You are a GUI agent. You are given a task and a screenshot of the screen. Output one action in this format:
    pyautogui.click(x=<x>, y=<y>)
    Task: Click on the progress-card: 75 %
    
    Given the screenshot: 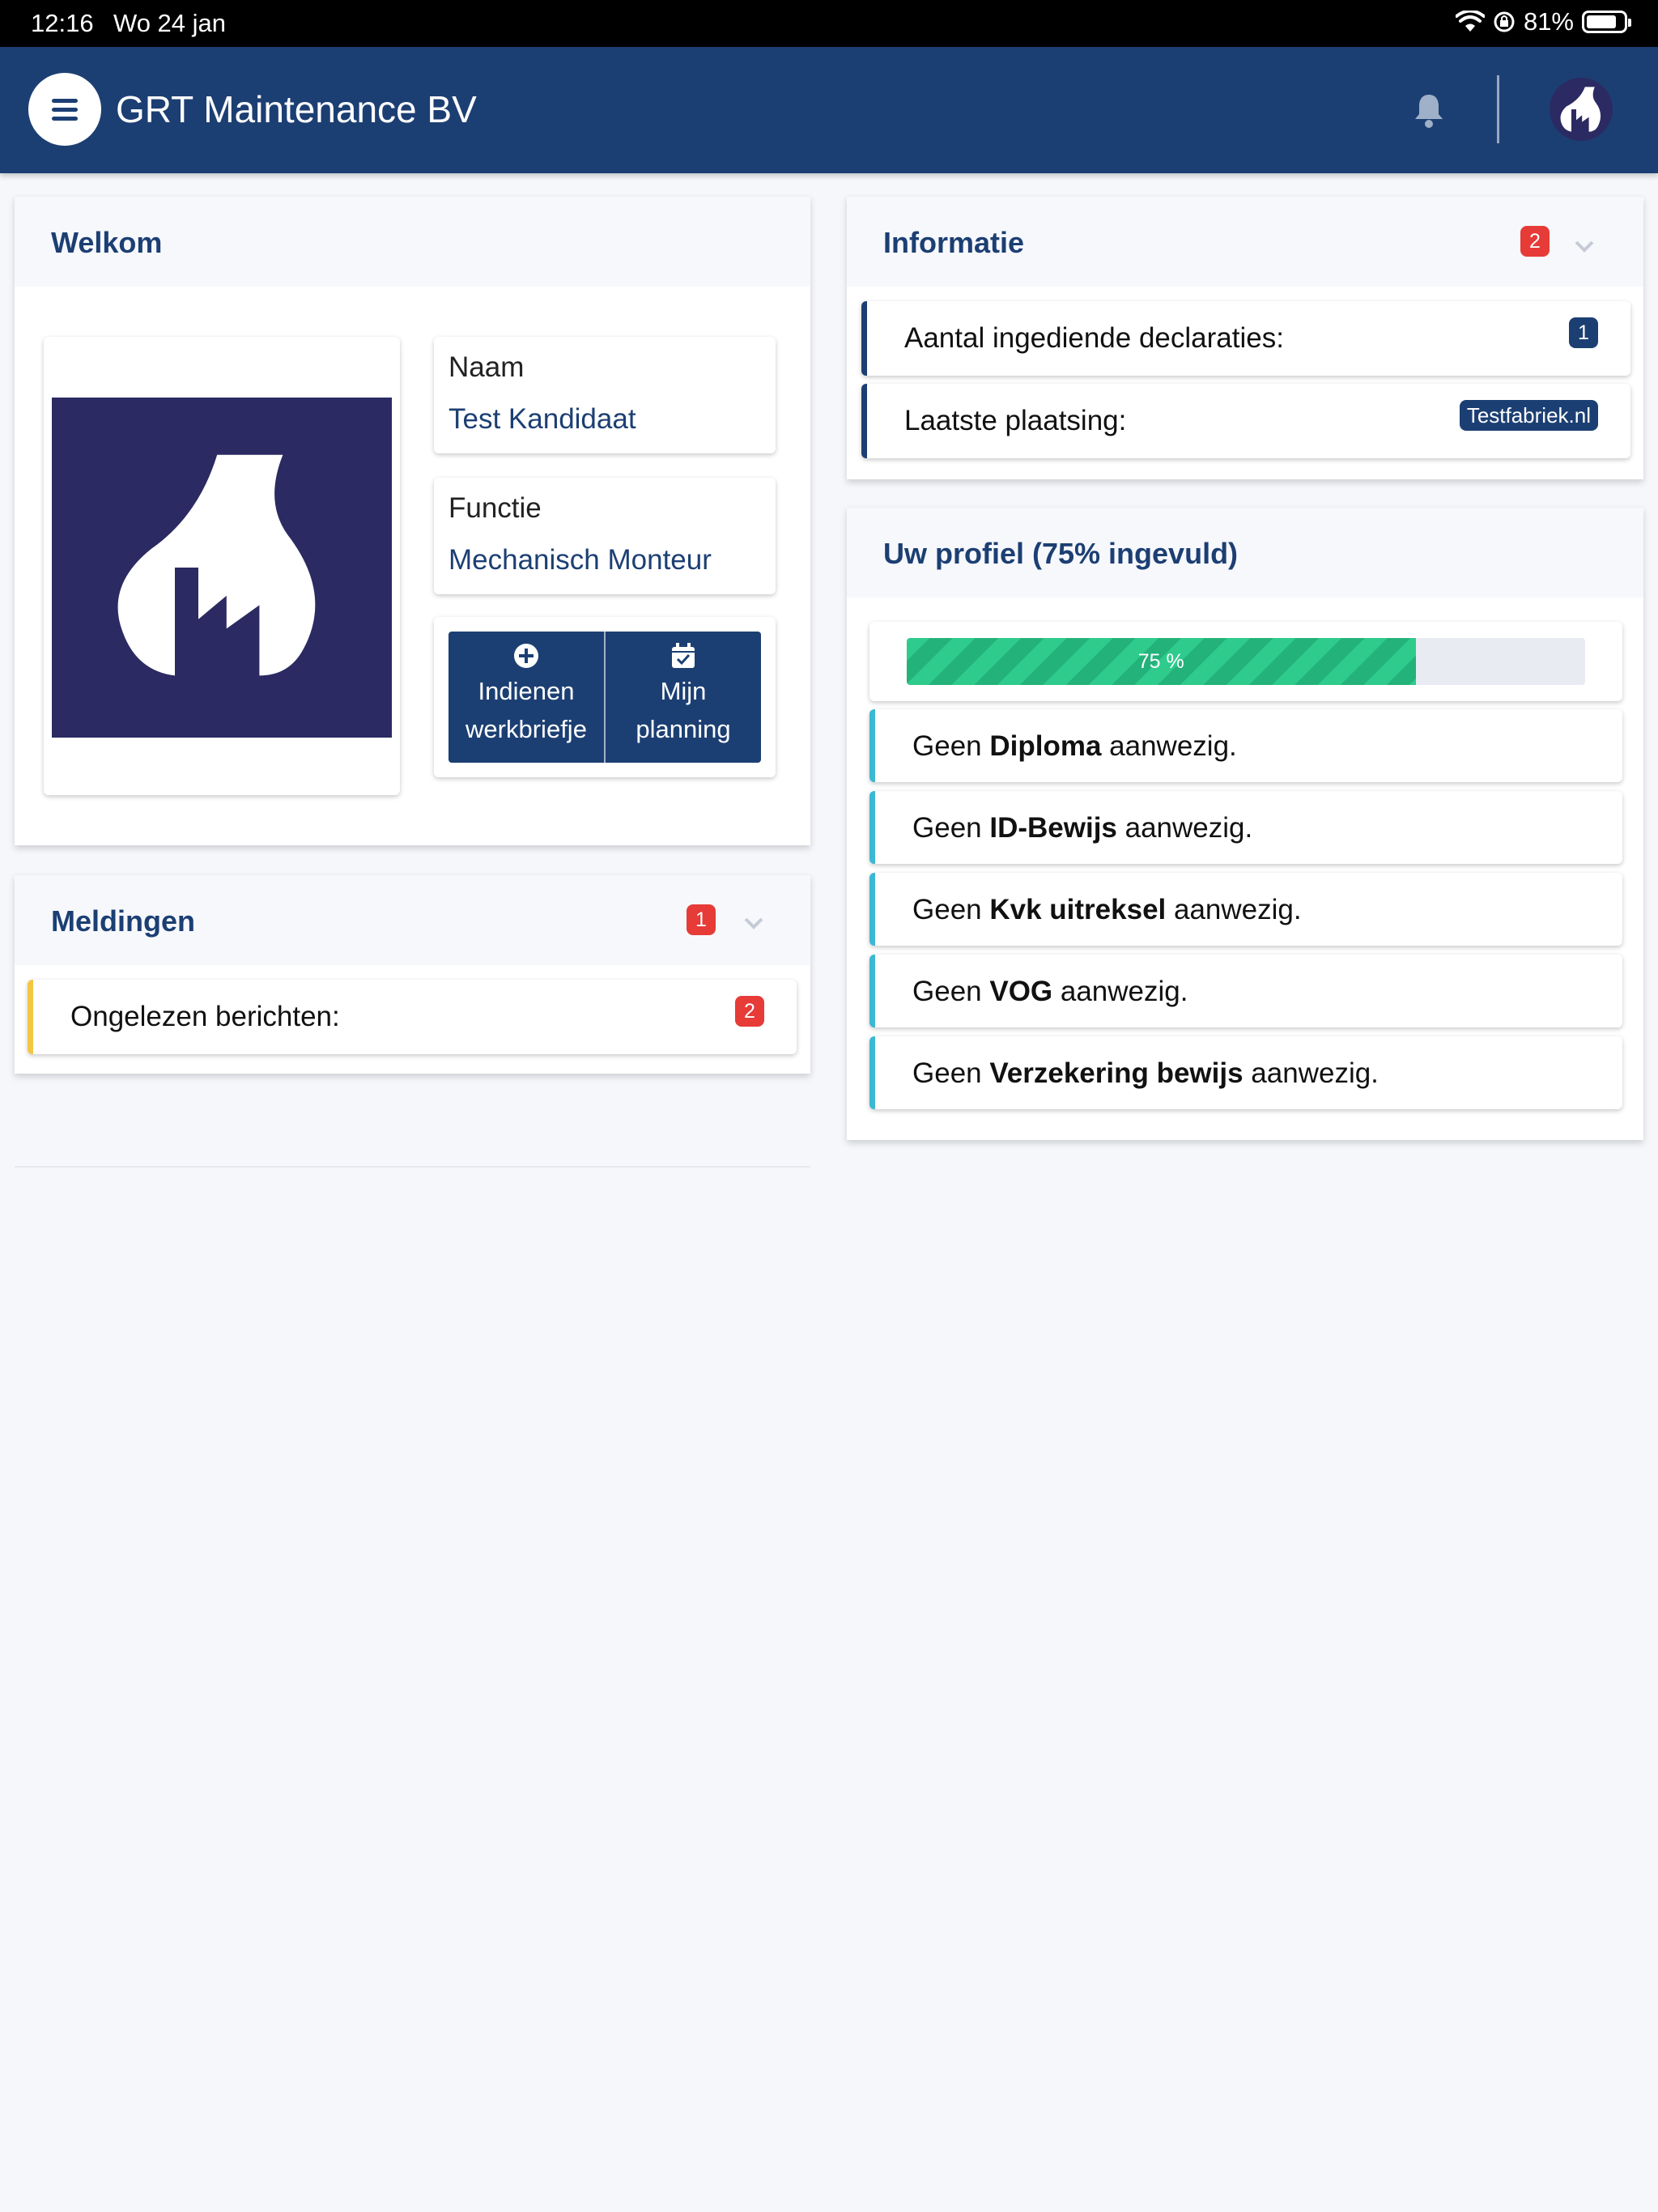 What is the action you would take?
    pyautogui.click(x=1245, y=661)
    